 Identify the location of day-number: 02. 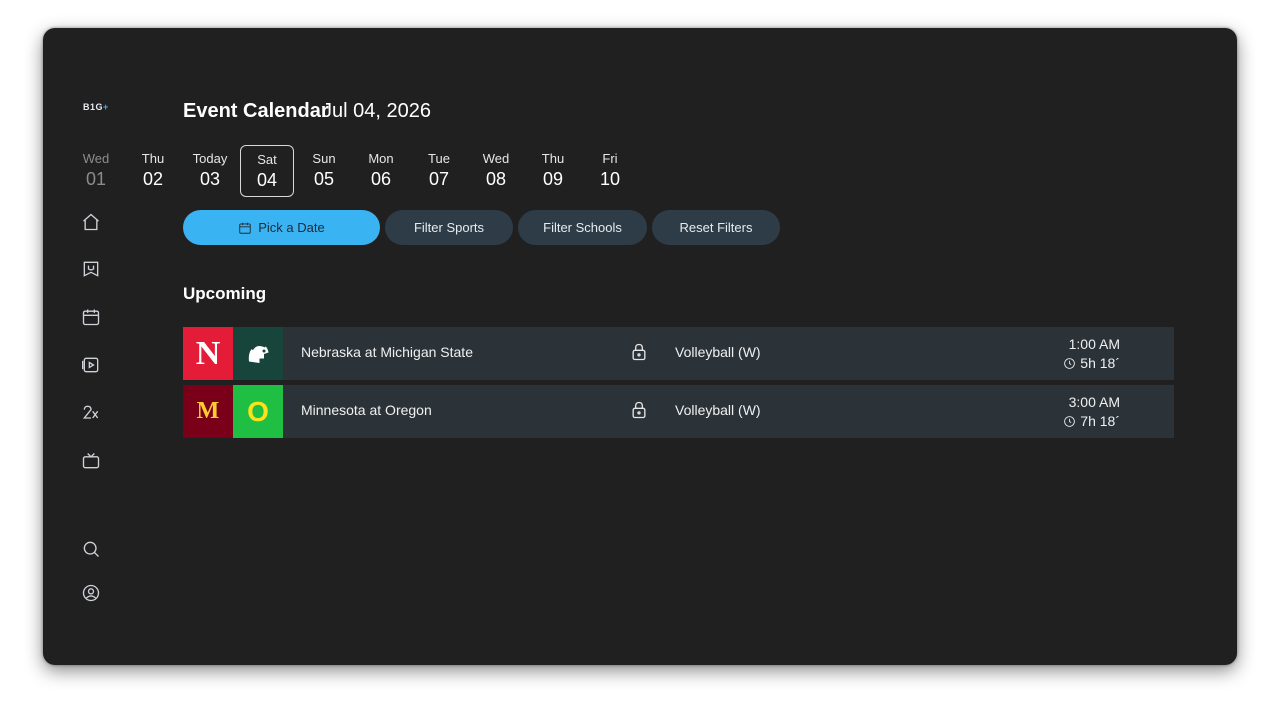
(153, 179).